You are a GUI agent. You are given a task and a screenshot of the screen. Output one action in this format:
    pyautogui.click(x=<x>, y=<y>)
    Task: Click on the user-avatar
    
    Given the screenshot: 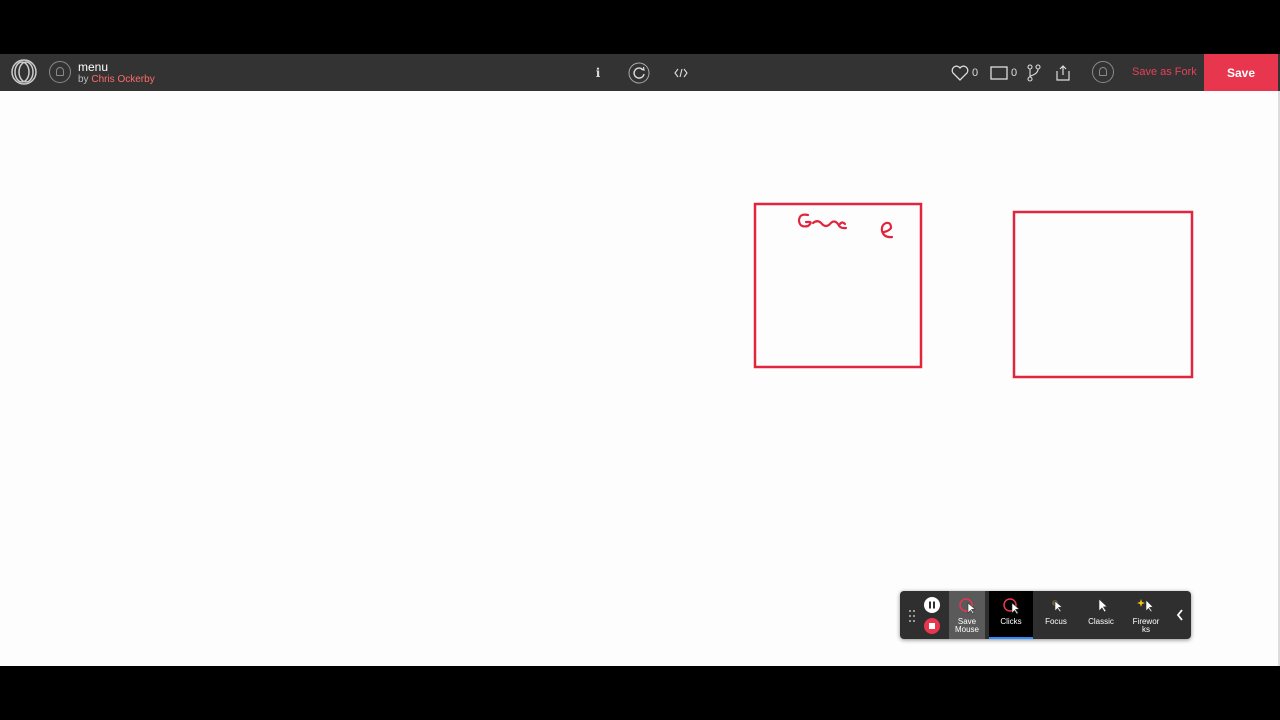 What is the action you would take?
    pyautogui.click(x=1103, y=72)
    